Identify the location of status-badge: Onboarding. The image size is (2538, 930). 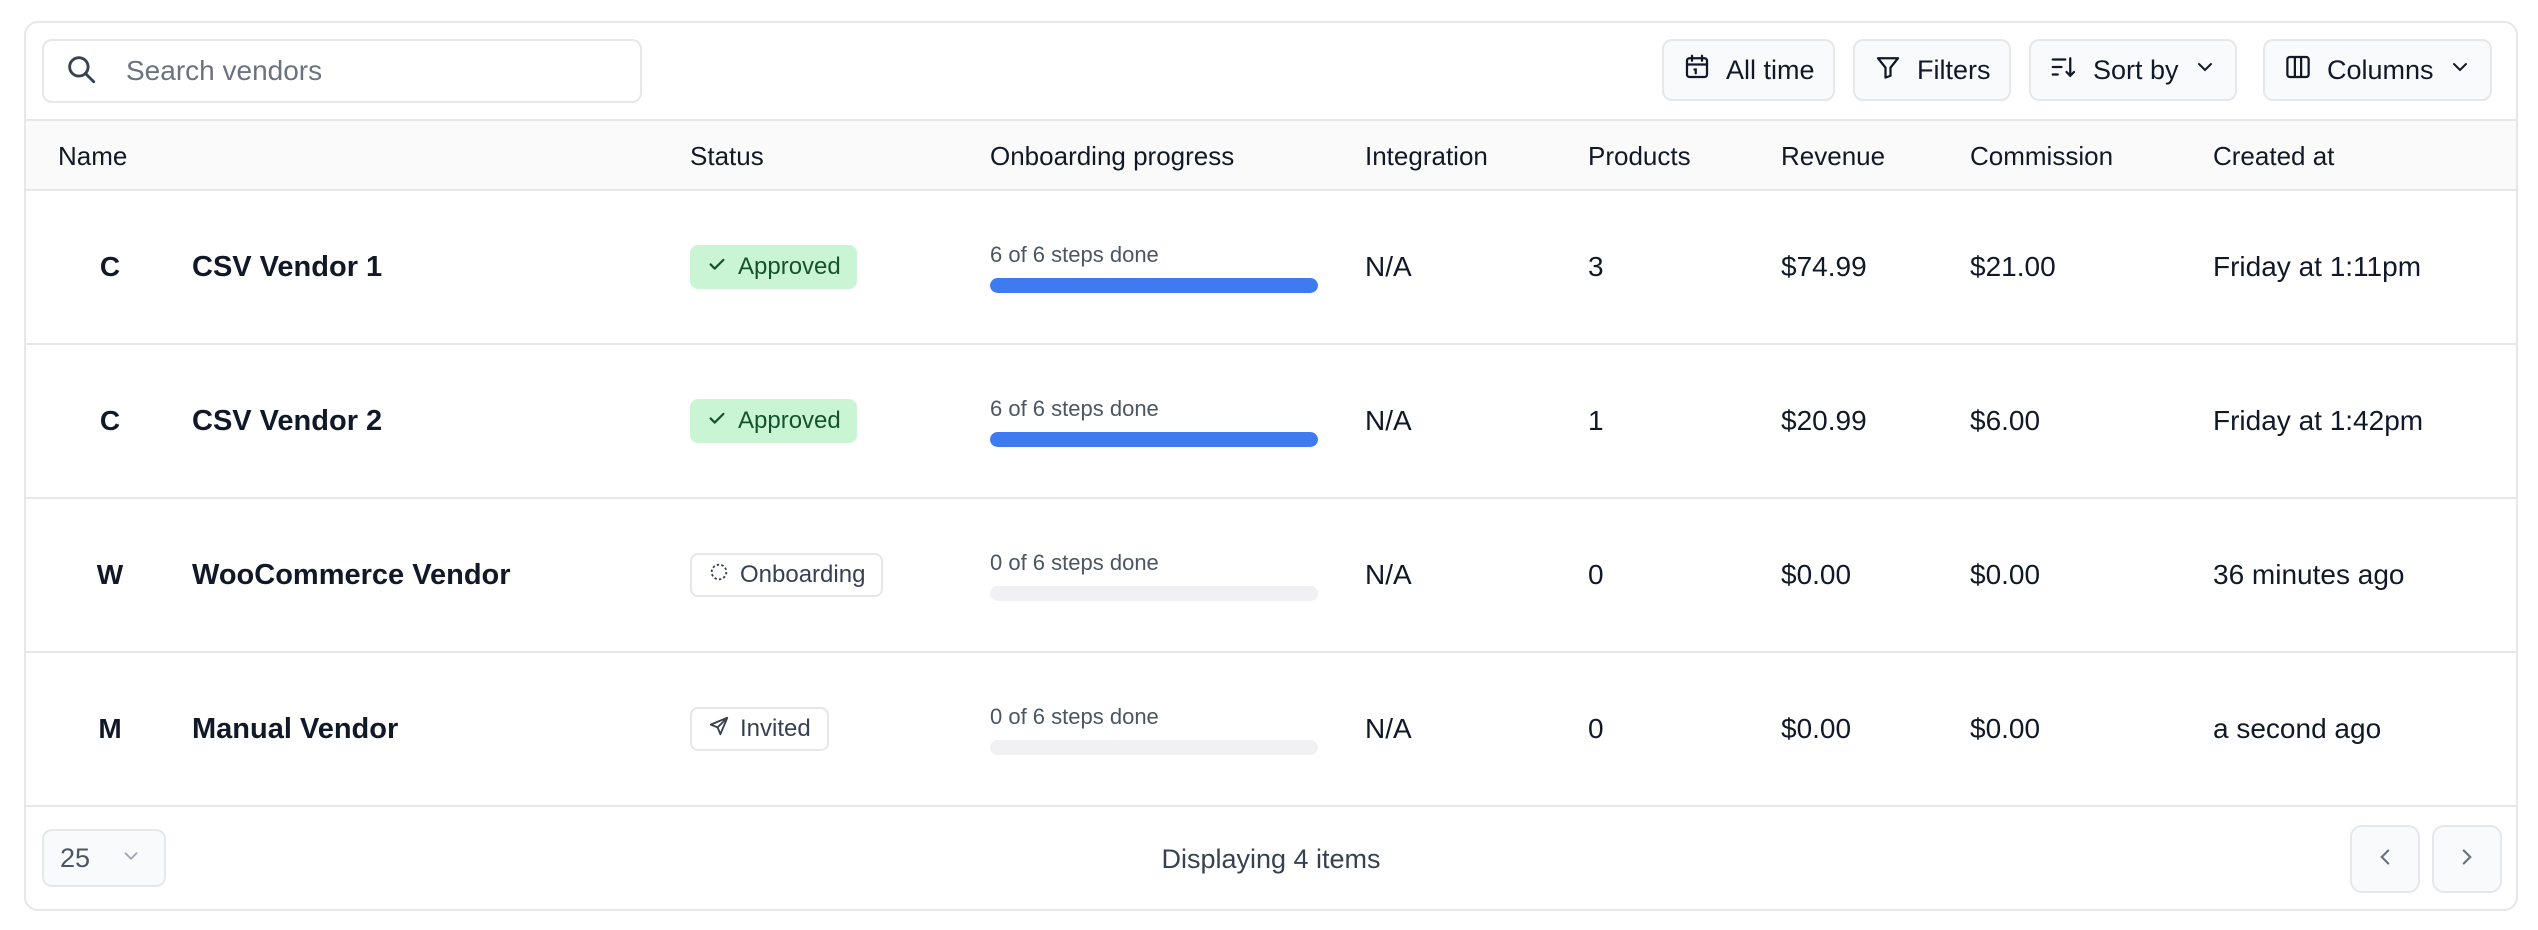
(787, 575).